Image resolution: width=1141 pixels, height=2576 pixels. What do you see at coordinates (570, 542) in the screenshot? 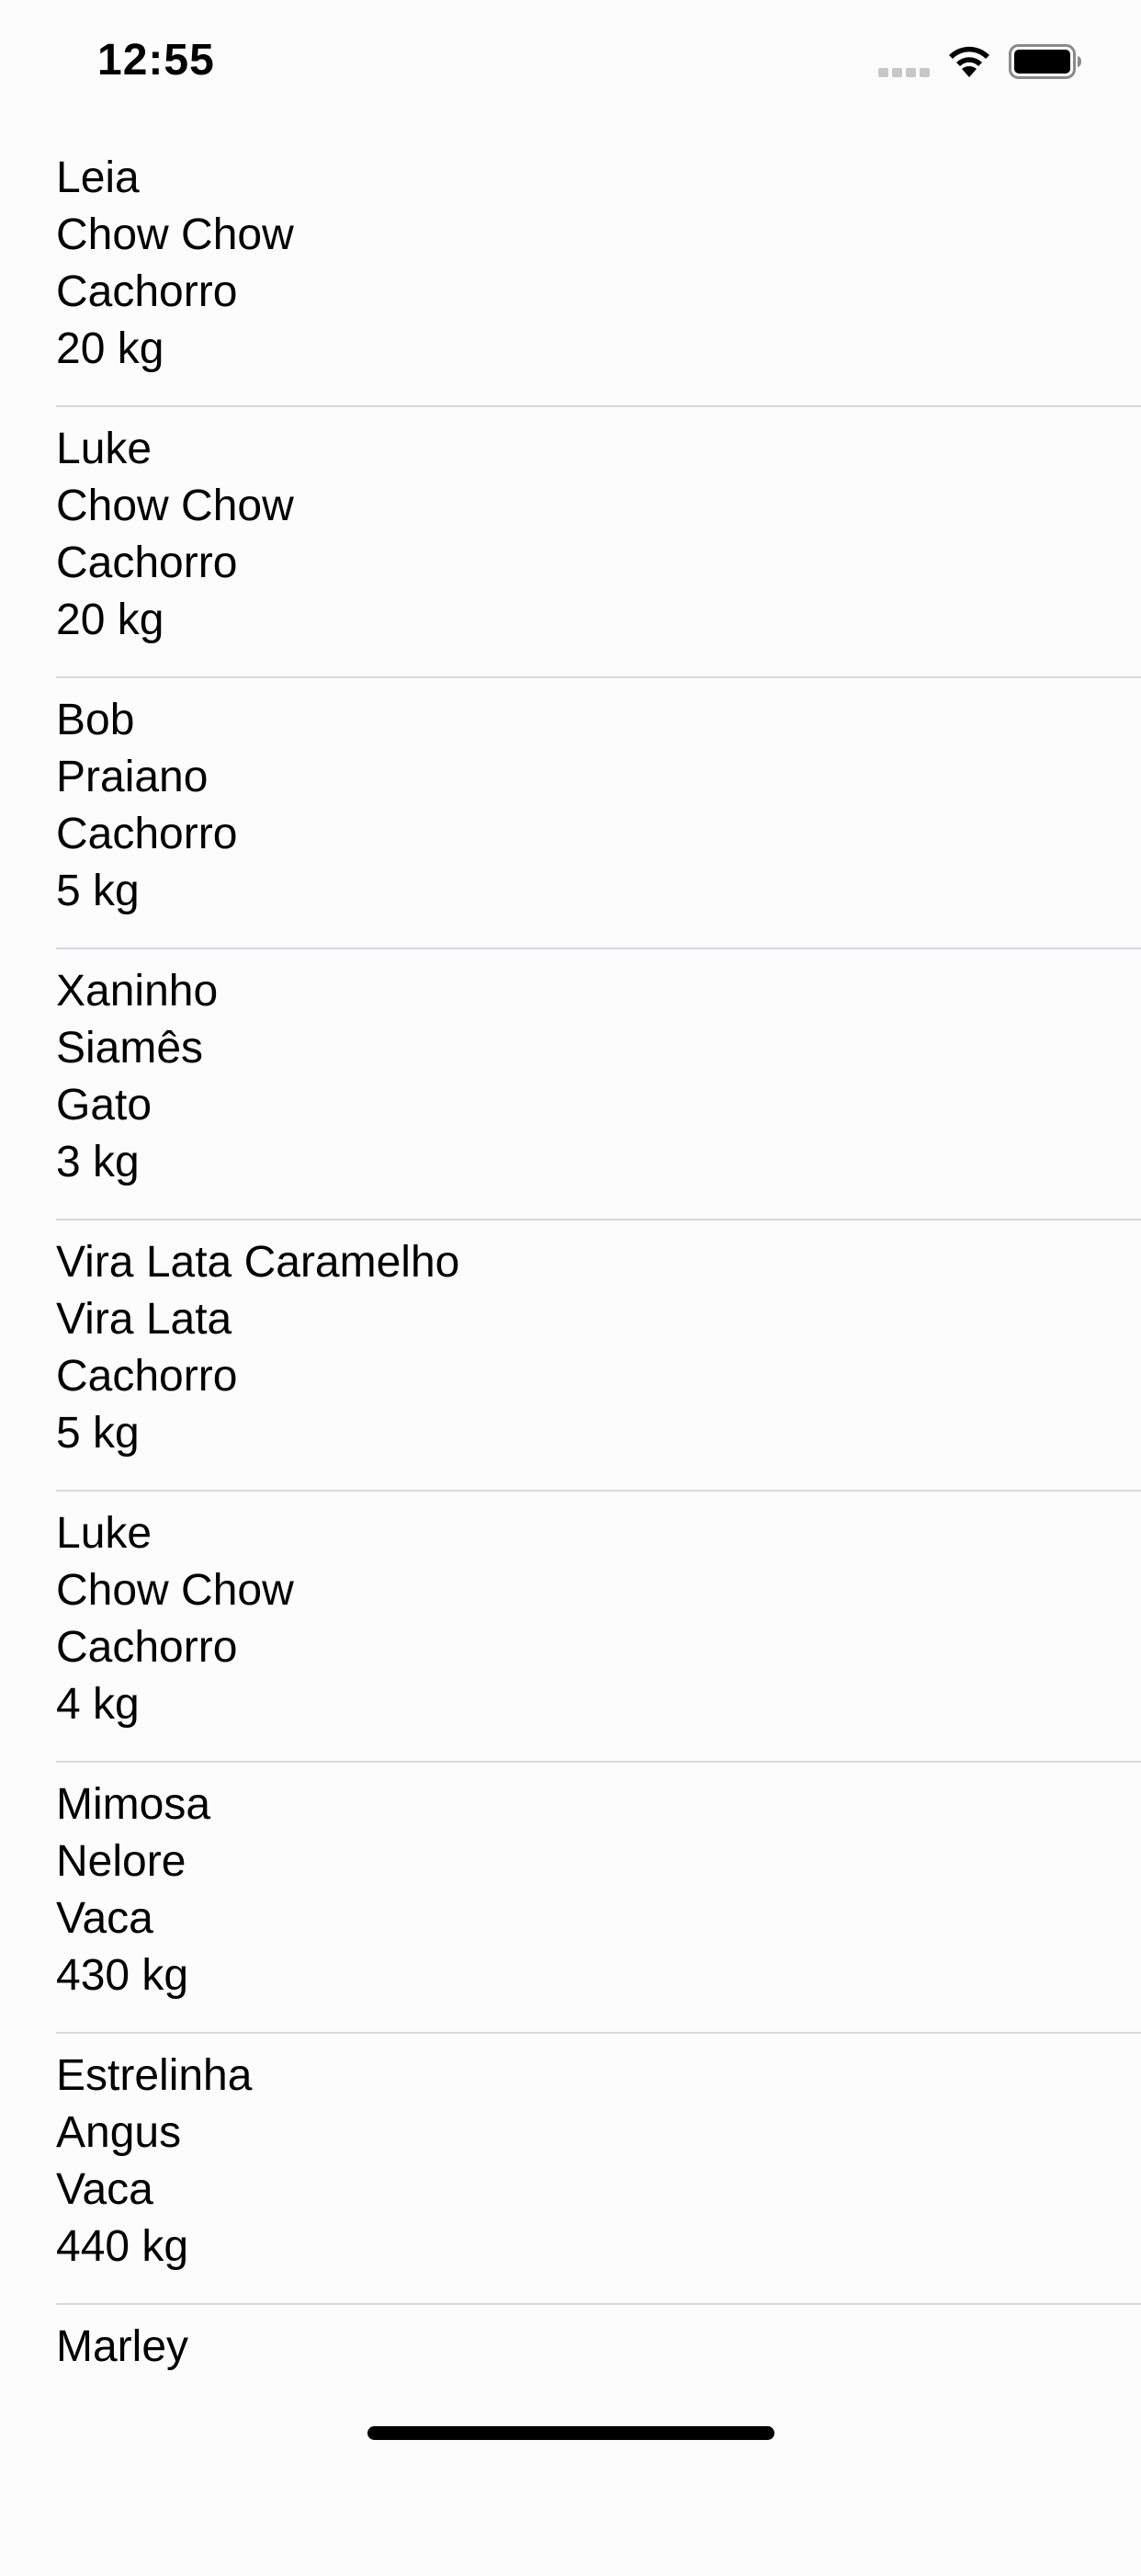
I see `list-item: Luke Chow Chow Cachorro 20 kg` at bounding box center [570, 542].